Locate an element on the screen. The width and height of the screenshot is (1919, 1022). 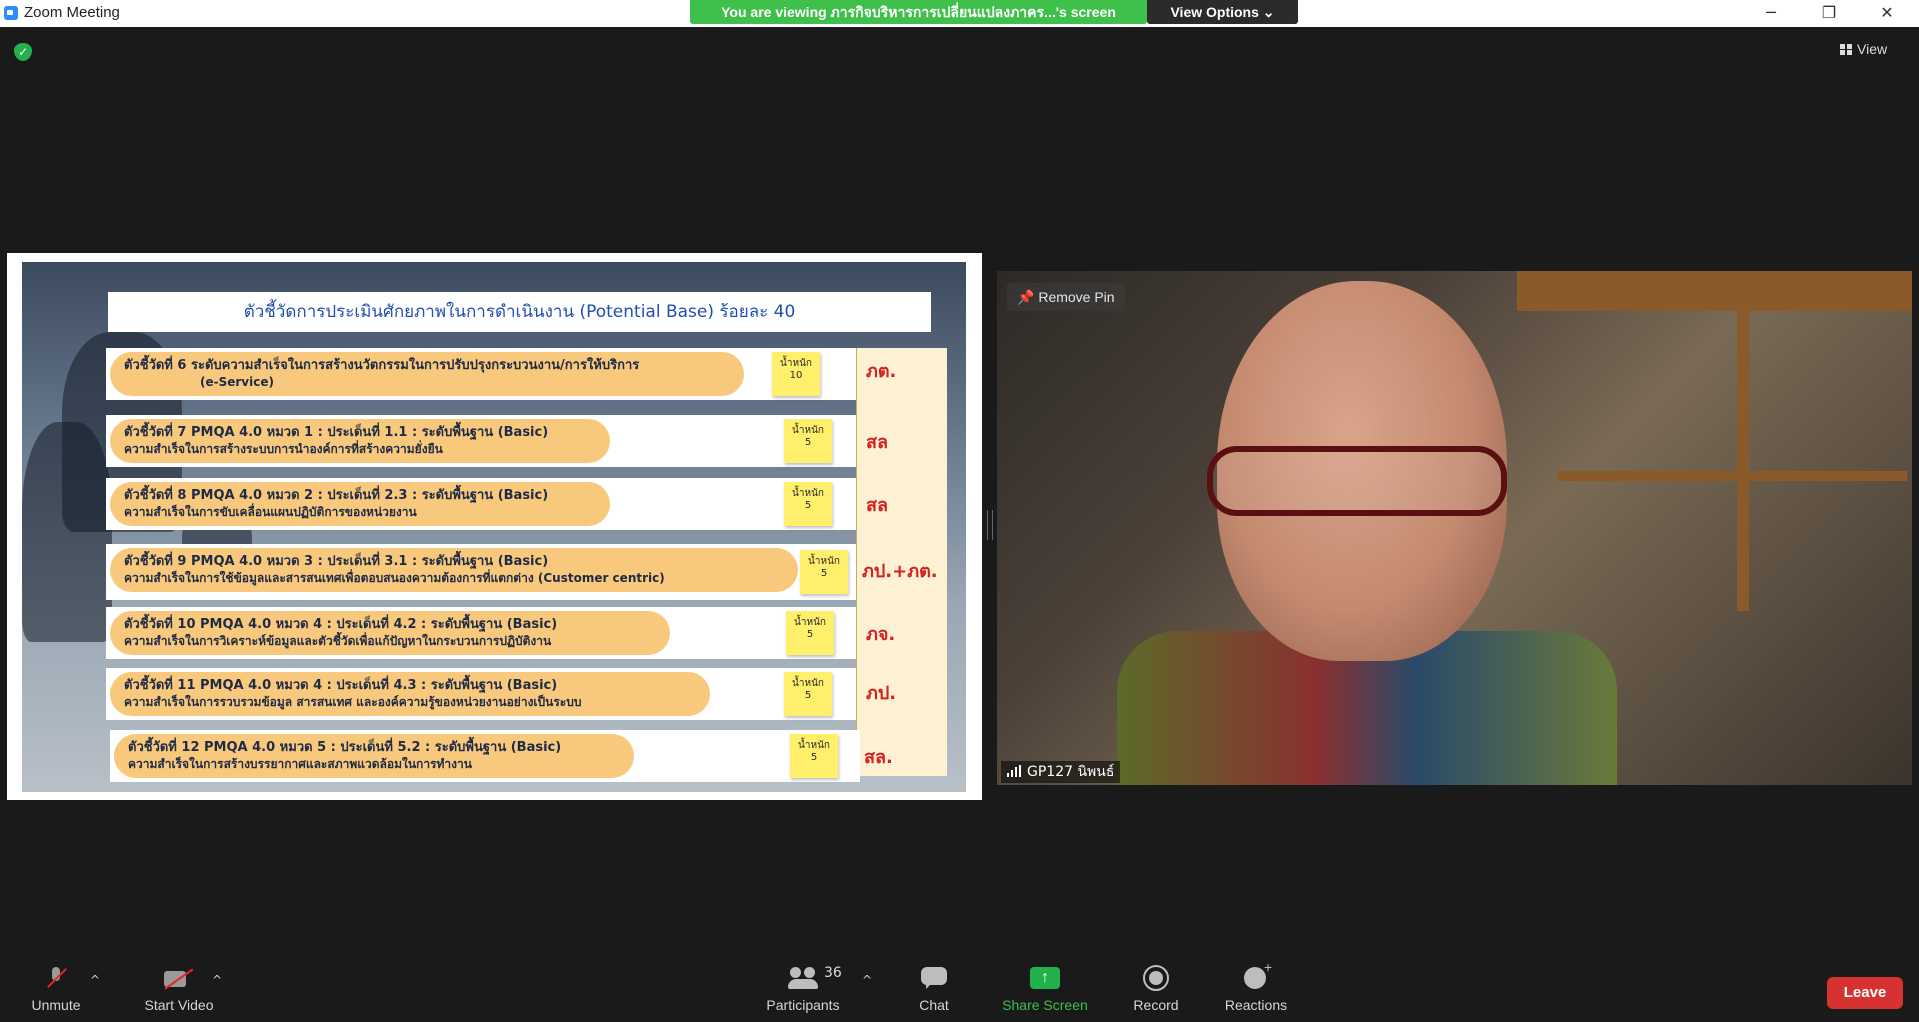
close-icon: ✕ is located at coordinates (1887, 13).